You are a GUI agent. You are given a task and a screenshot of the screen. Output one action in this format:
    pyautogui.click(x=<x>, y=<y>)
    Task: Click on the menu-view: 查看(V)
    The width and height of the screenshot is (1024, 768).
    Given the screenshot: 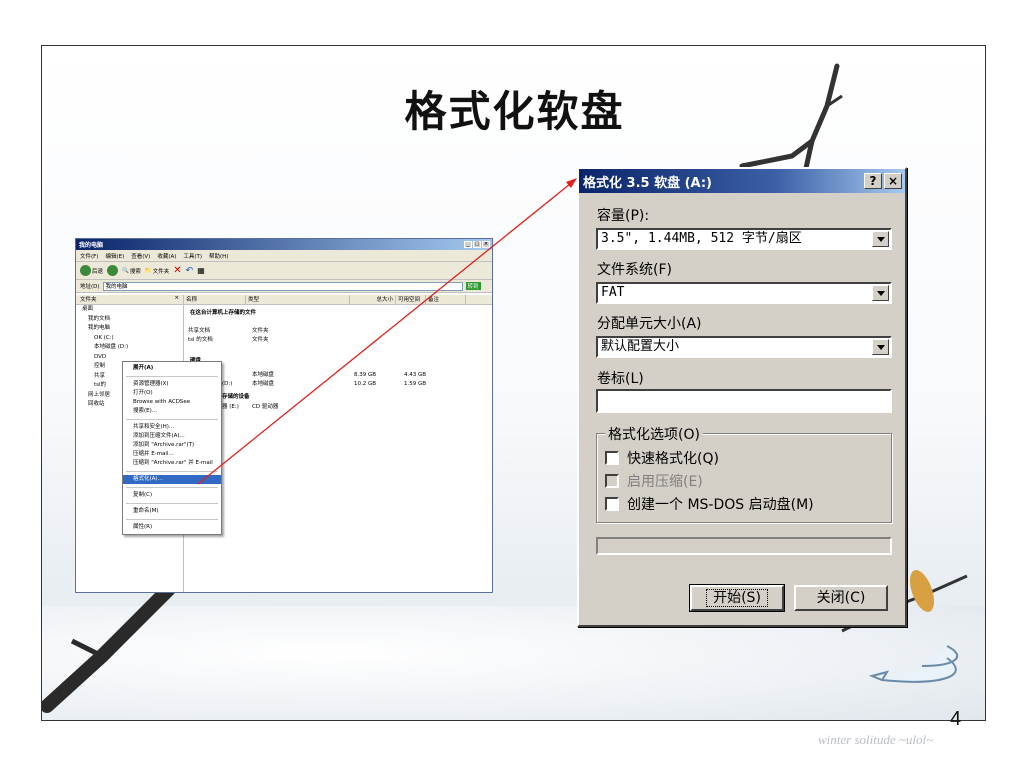 What is the action you would take?
    pyautogui.click(x=140, y=256)
    